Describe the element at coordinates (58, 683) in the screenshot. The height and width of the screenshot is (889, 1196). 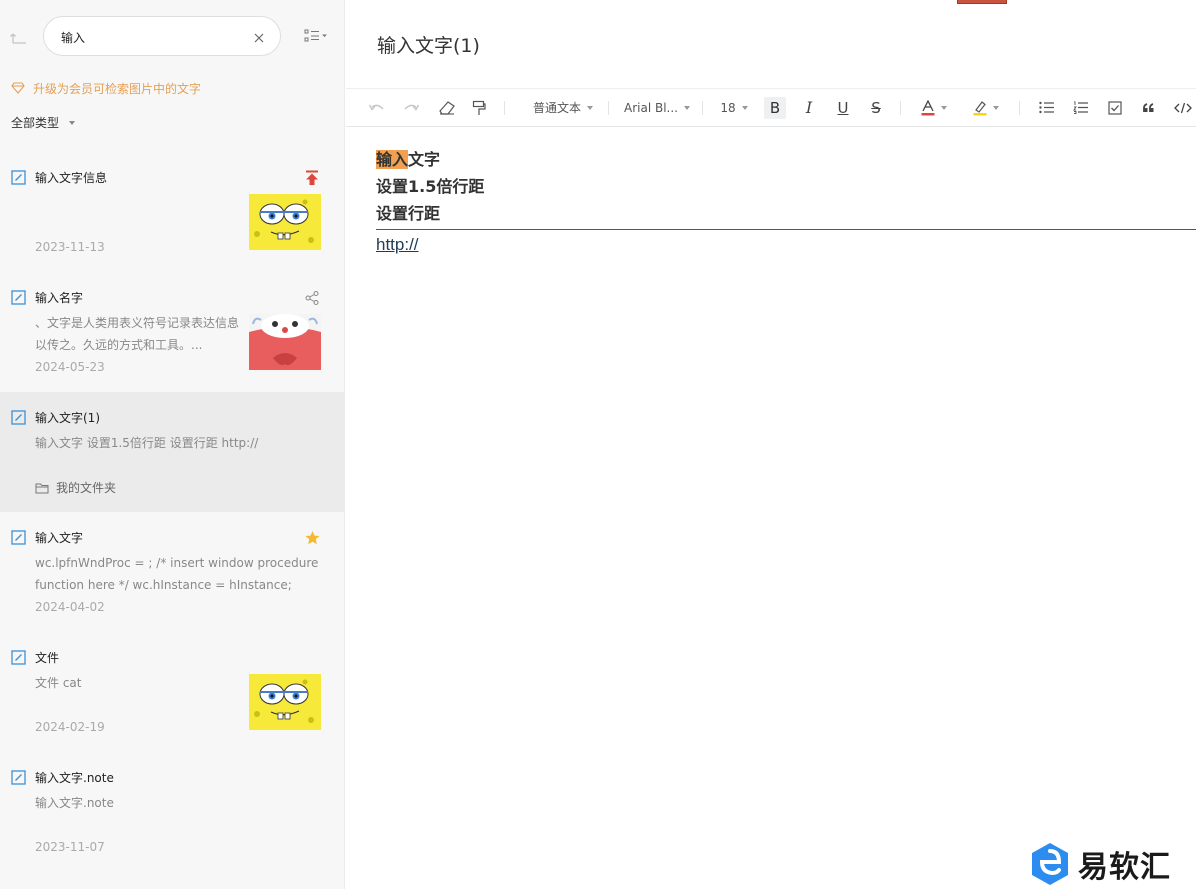
I see `note-snippet: 文件 cat` at that location.